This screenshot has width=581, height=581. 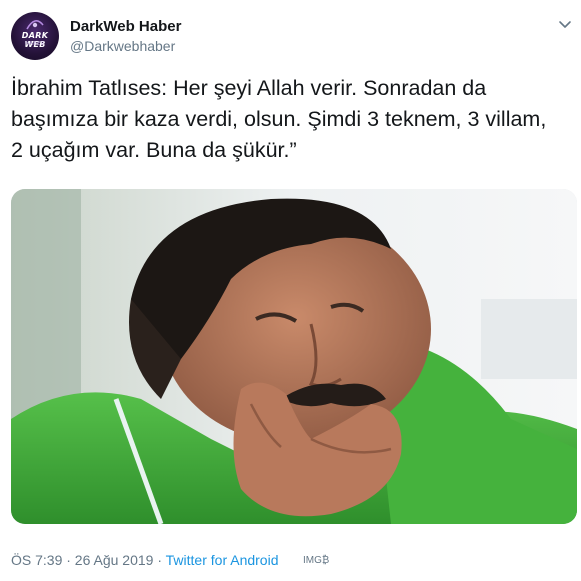 What do you see at coordinates (35, 36) in the screenshot?
I see `avatar: DARK WEB HABER` at bounding box center [35, 36].